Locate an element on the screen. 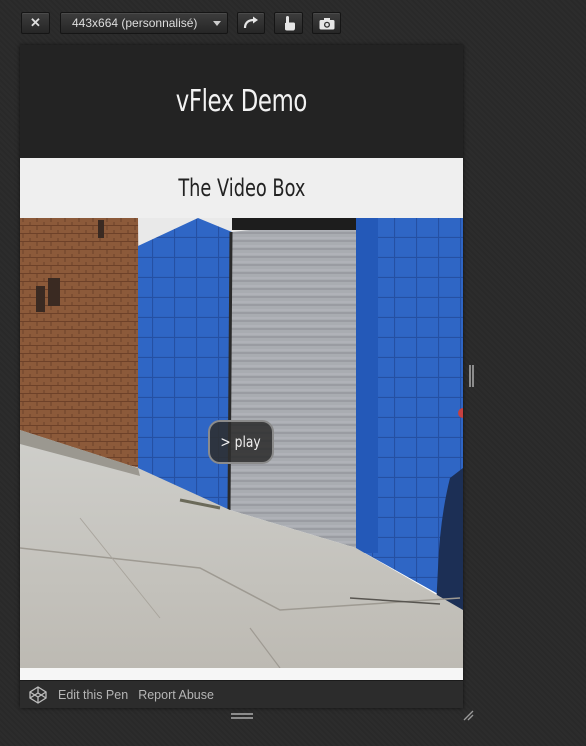 Image resolution: width=586 pixels, height=746 pixels. close-icon: ✕ is located at coordinates (35, 22).